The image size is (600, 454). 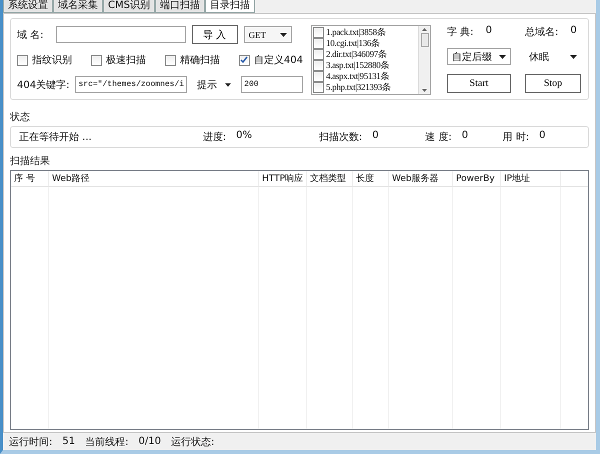 What do you see at coordinates (424, 40) in the screenshot?
I see `scroll-thumb` at bounding box center [424, 40].